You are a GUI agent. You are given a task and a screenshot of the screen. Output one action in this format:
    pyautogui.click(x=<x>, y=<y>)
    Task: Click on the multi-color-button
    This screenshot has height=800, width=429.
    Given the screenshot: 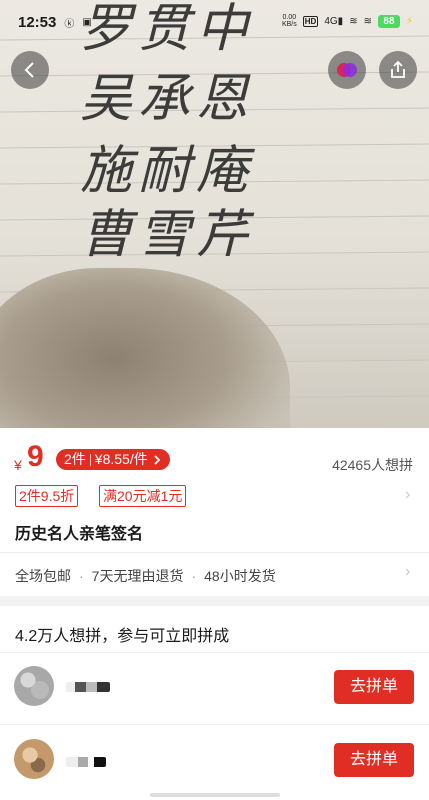 What is the action you would take?
    pyautogui.click(x=347, y=70)
    